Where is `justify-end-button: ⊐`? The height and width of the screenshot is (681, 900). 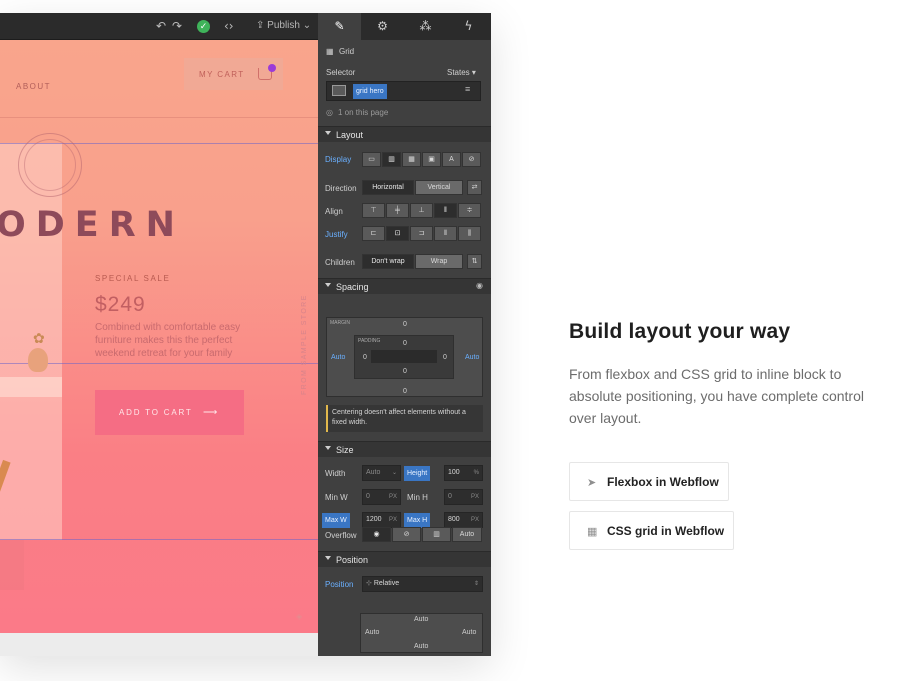 justify-end-button: ⊐ is located at coordinates (421, 233).